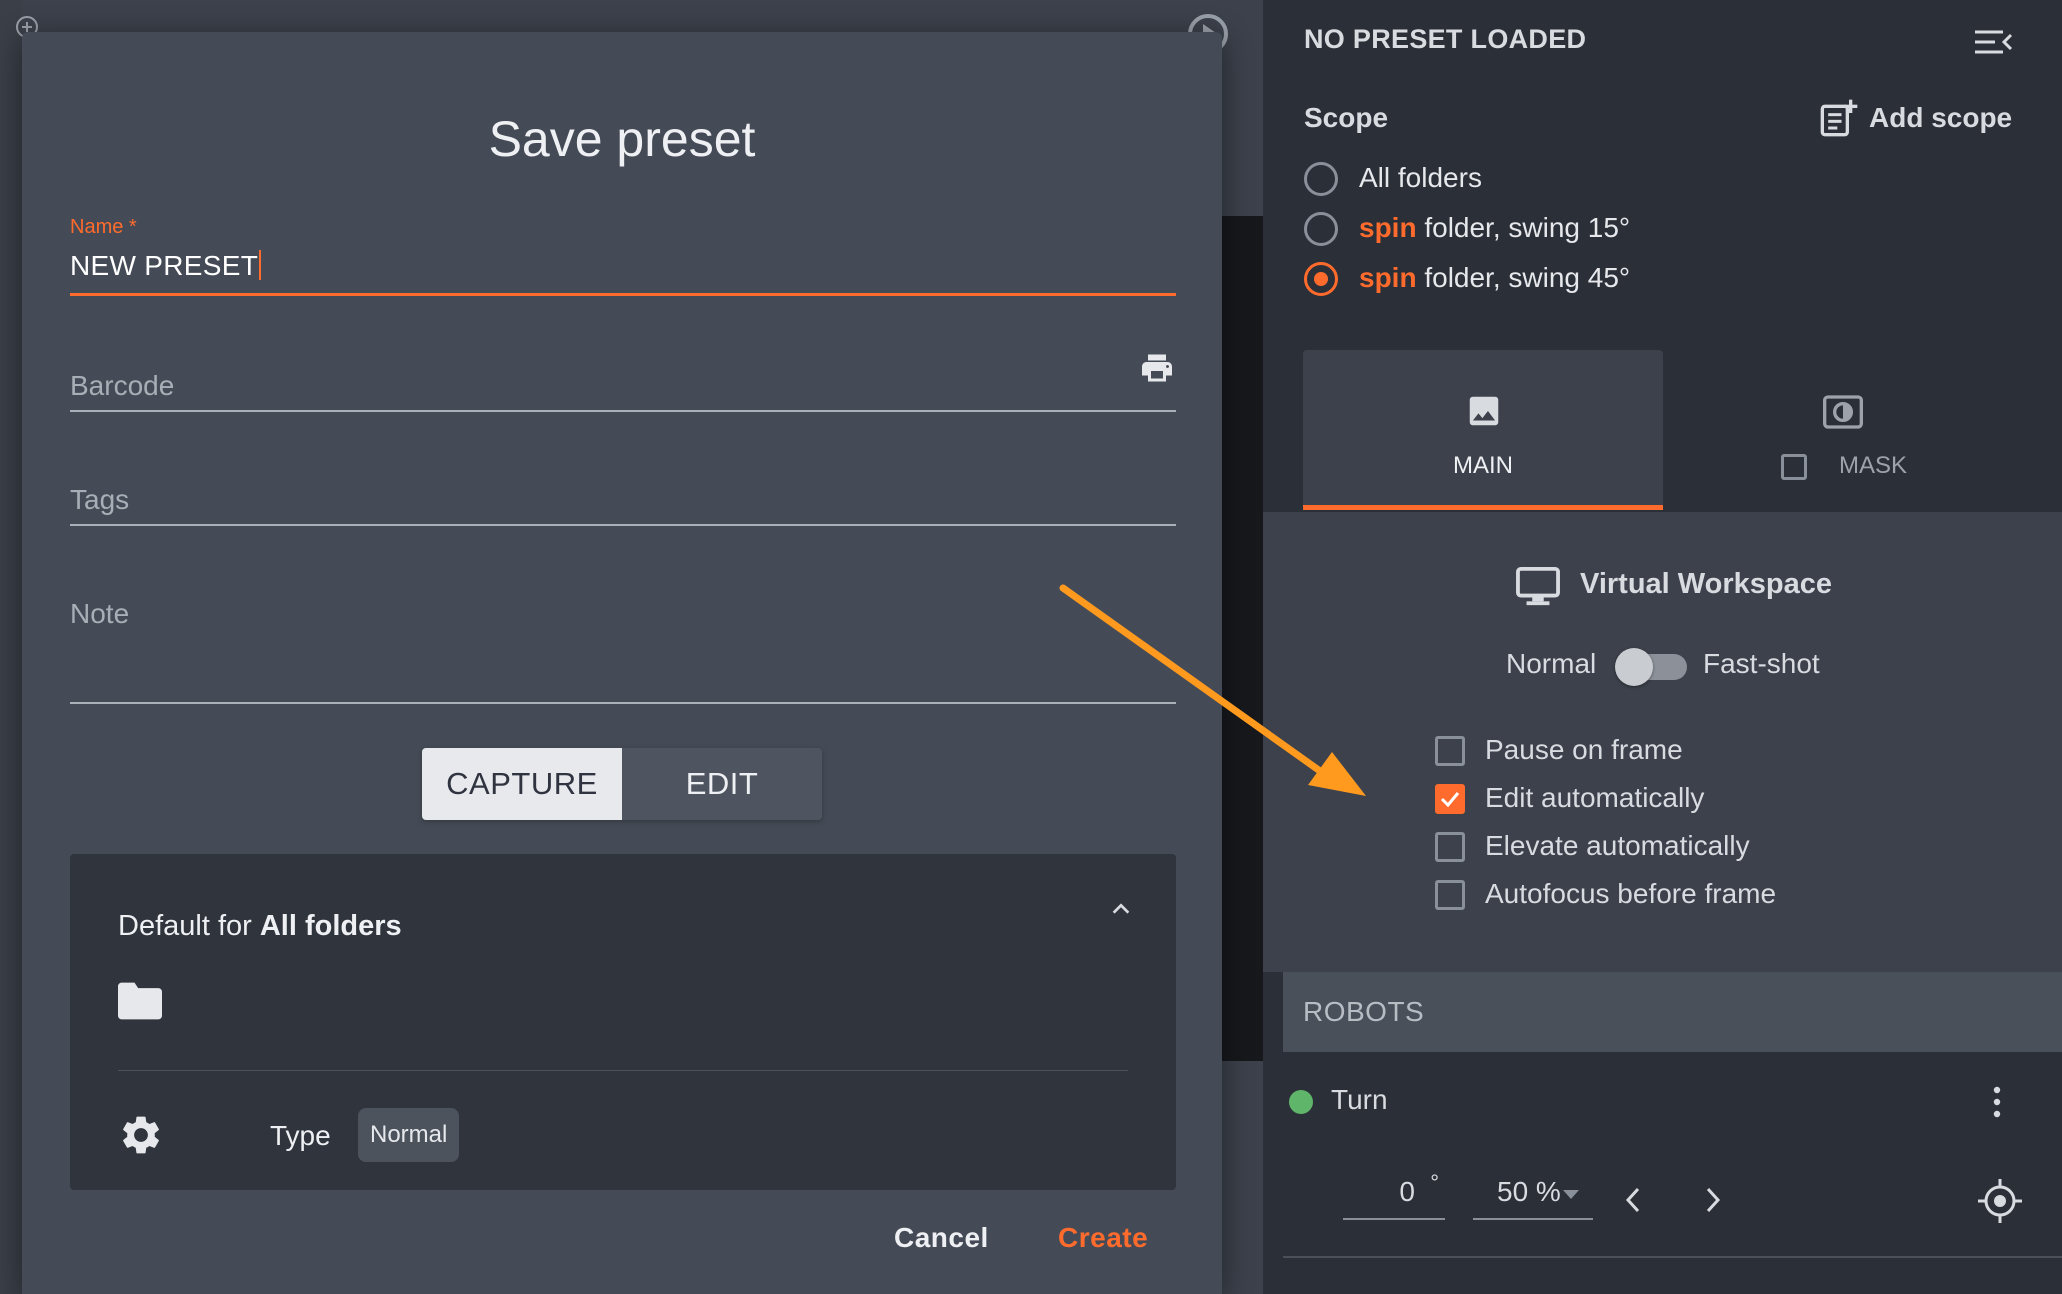 This screenshot has width=2062, height=1294. What do you see at coordinates (623, 371) in the screenshot?
I see `barcode-input: Barcode` at bounding box center [623, 371].